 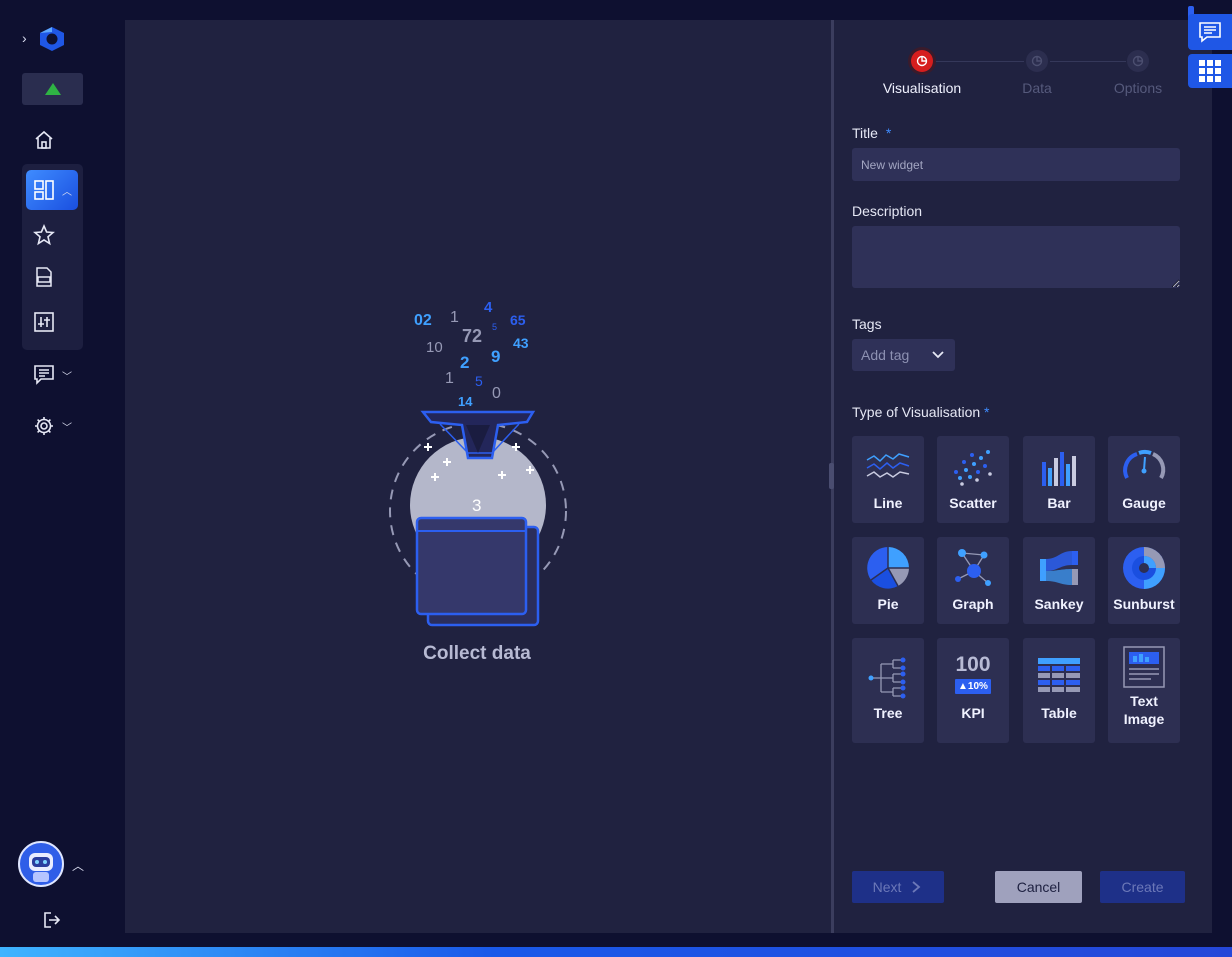 What do you see at coordinates (1059, 469) in the screenshot?
I see `bar-chart-icon` at bounding box center [1059, 469].